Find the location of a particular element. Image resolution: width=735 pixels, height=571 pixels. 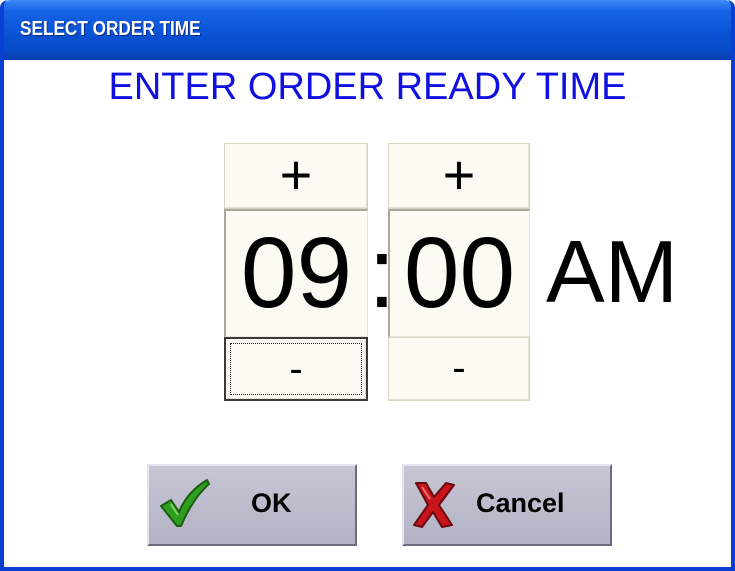

ok-label: OK is located at coordinates (271, 503).